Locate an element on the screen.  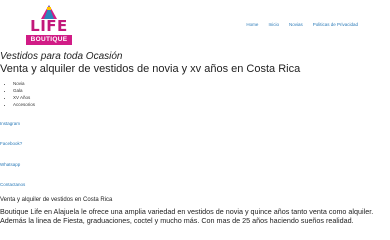
instagram-link: Instagram is located at coordinates (10, 124).